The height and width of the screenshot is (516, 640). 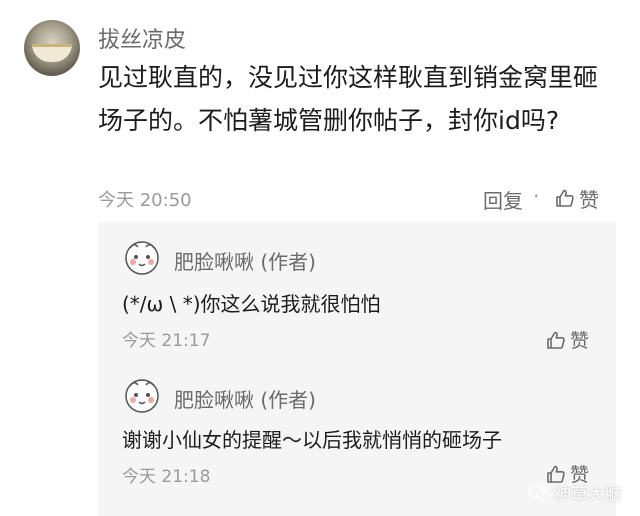 I want to click on reply-text: (*/ω \ *)你这么说我就很怕怕, so click(x=251, y=304).